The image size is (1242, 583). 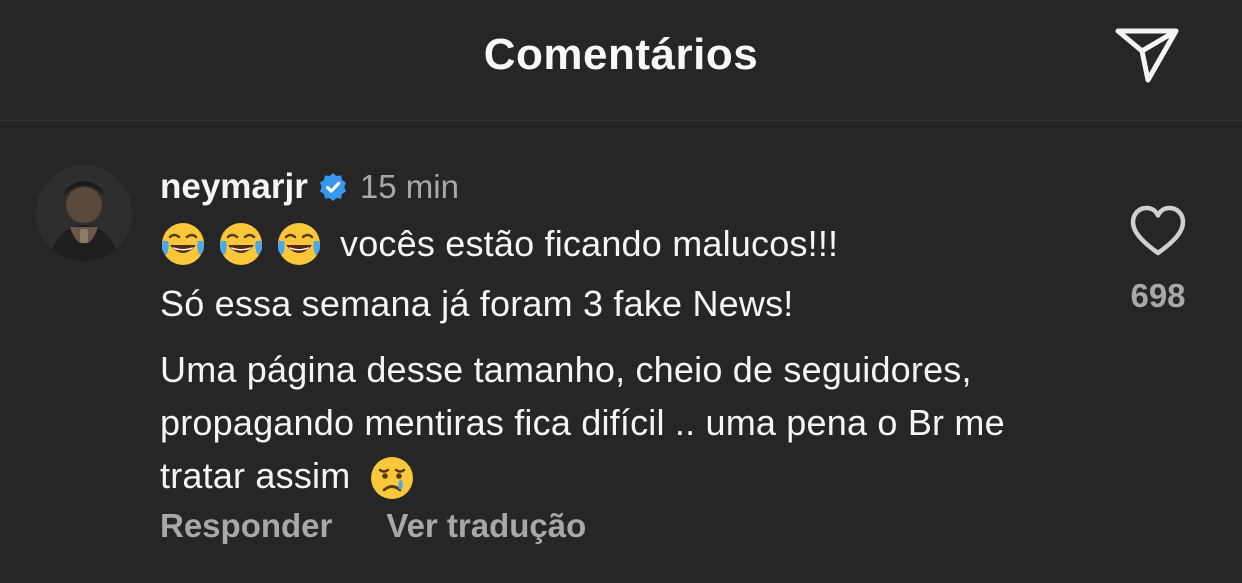 I want to click on comment-meta: neymarjr 15 min, so click(x=309, y=187).